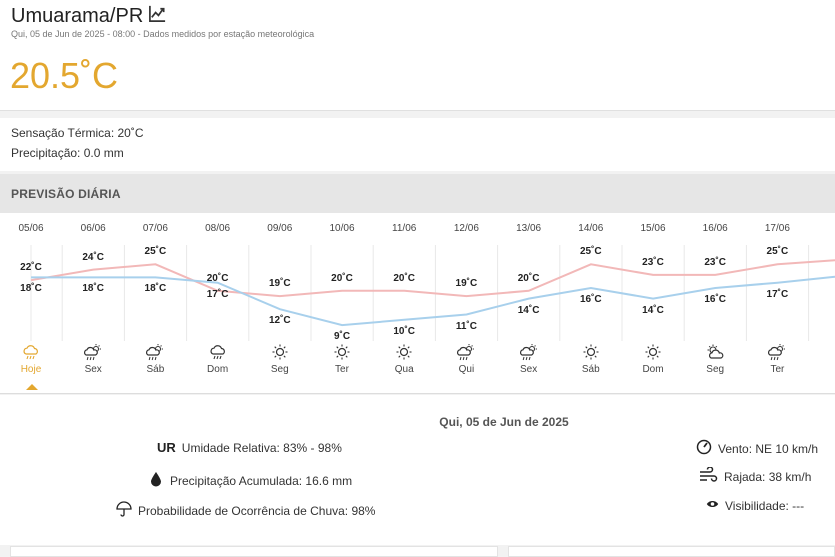  I want to click on wind-icon, so click(708, 476).